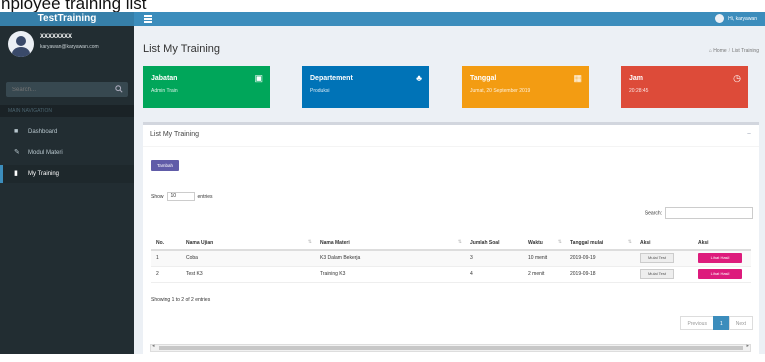  Describe the element at coordinates (16, 173) in the screenshot. I see `book-icon: ▮` at that location.